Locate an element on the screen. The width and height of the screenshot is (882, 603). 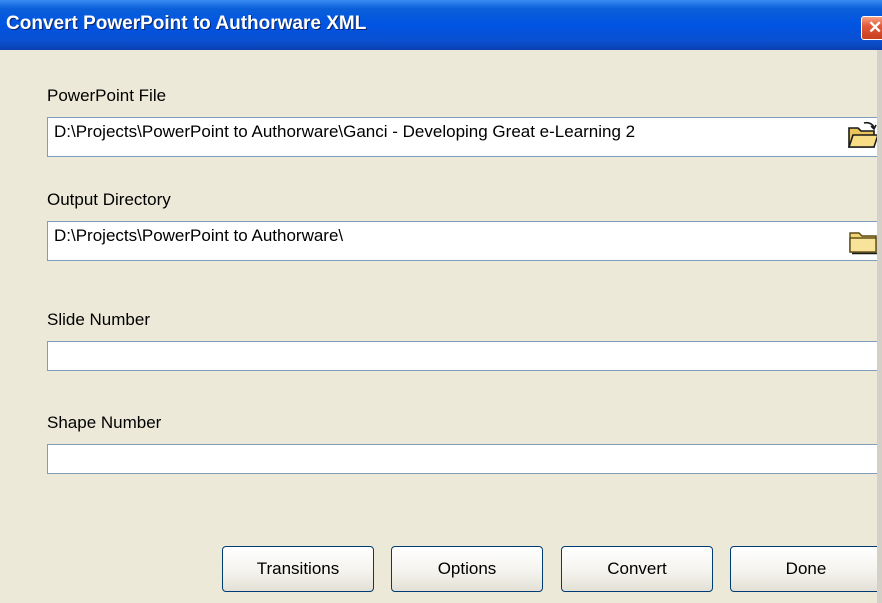
shape-number-input is located at coordinates (464, 459).